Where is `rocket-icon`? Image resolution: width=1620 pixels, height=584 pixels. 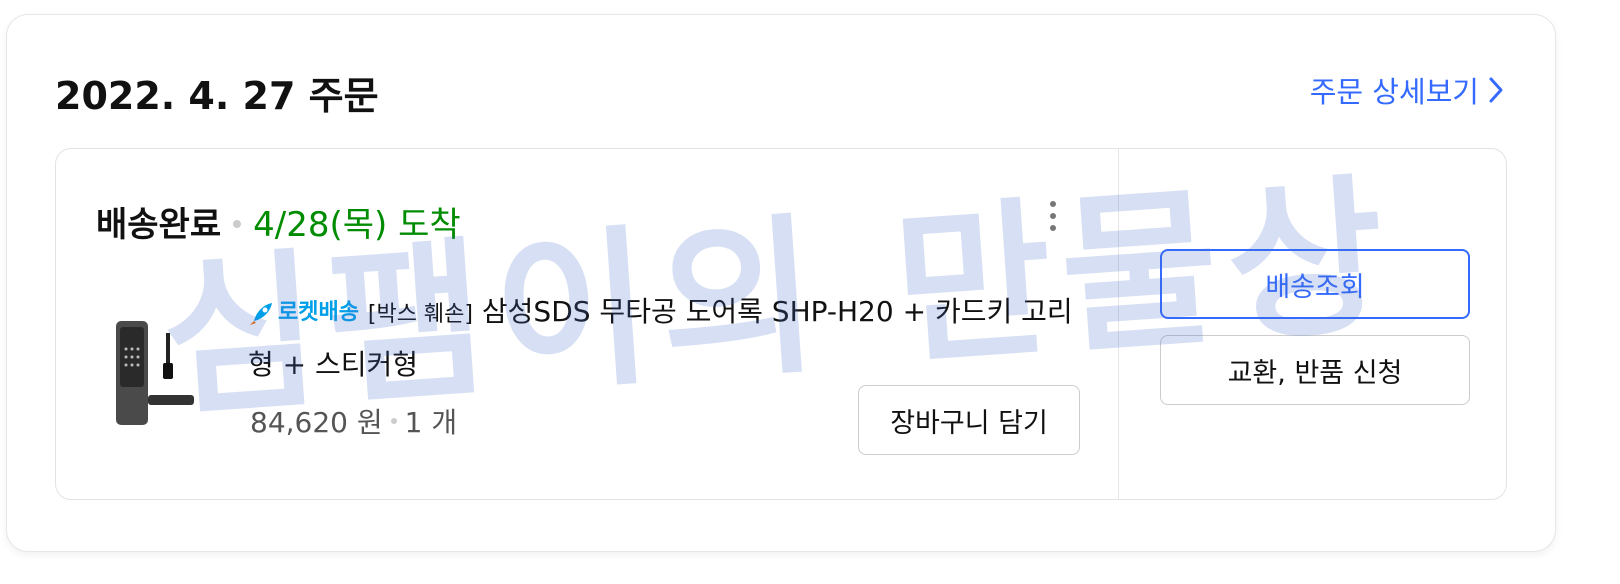
rocket-icon is located at coordinates (261, 314).